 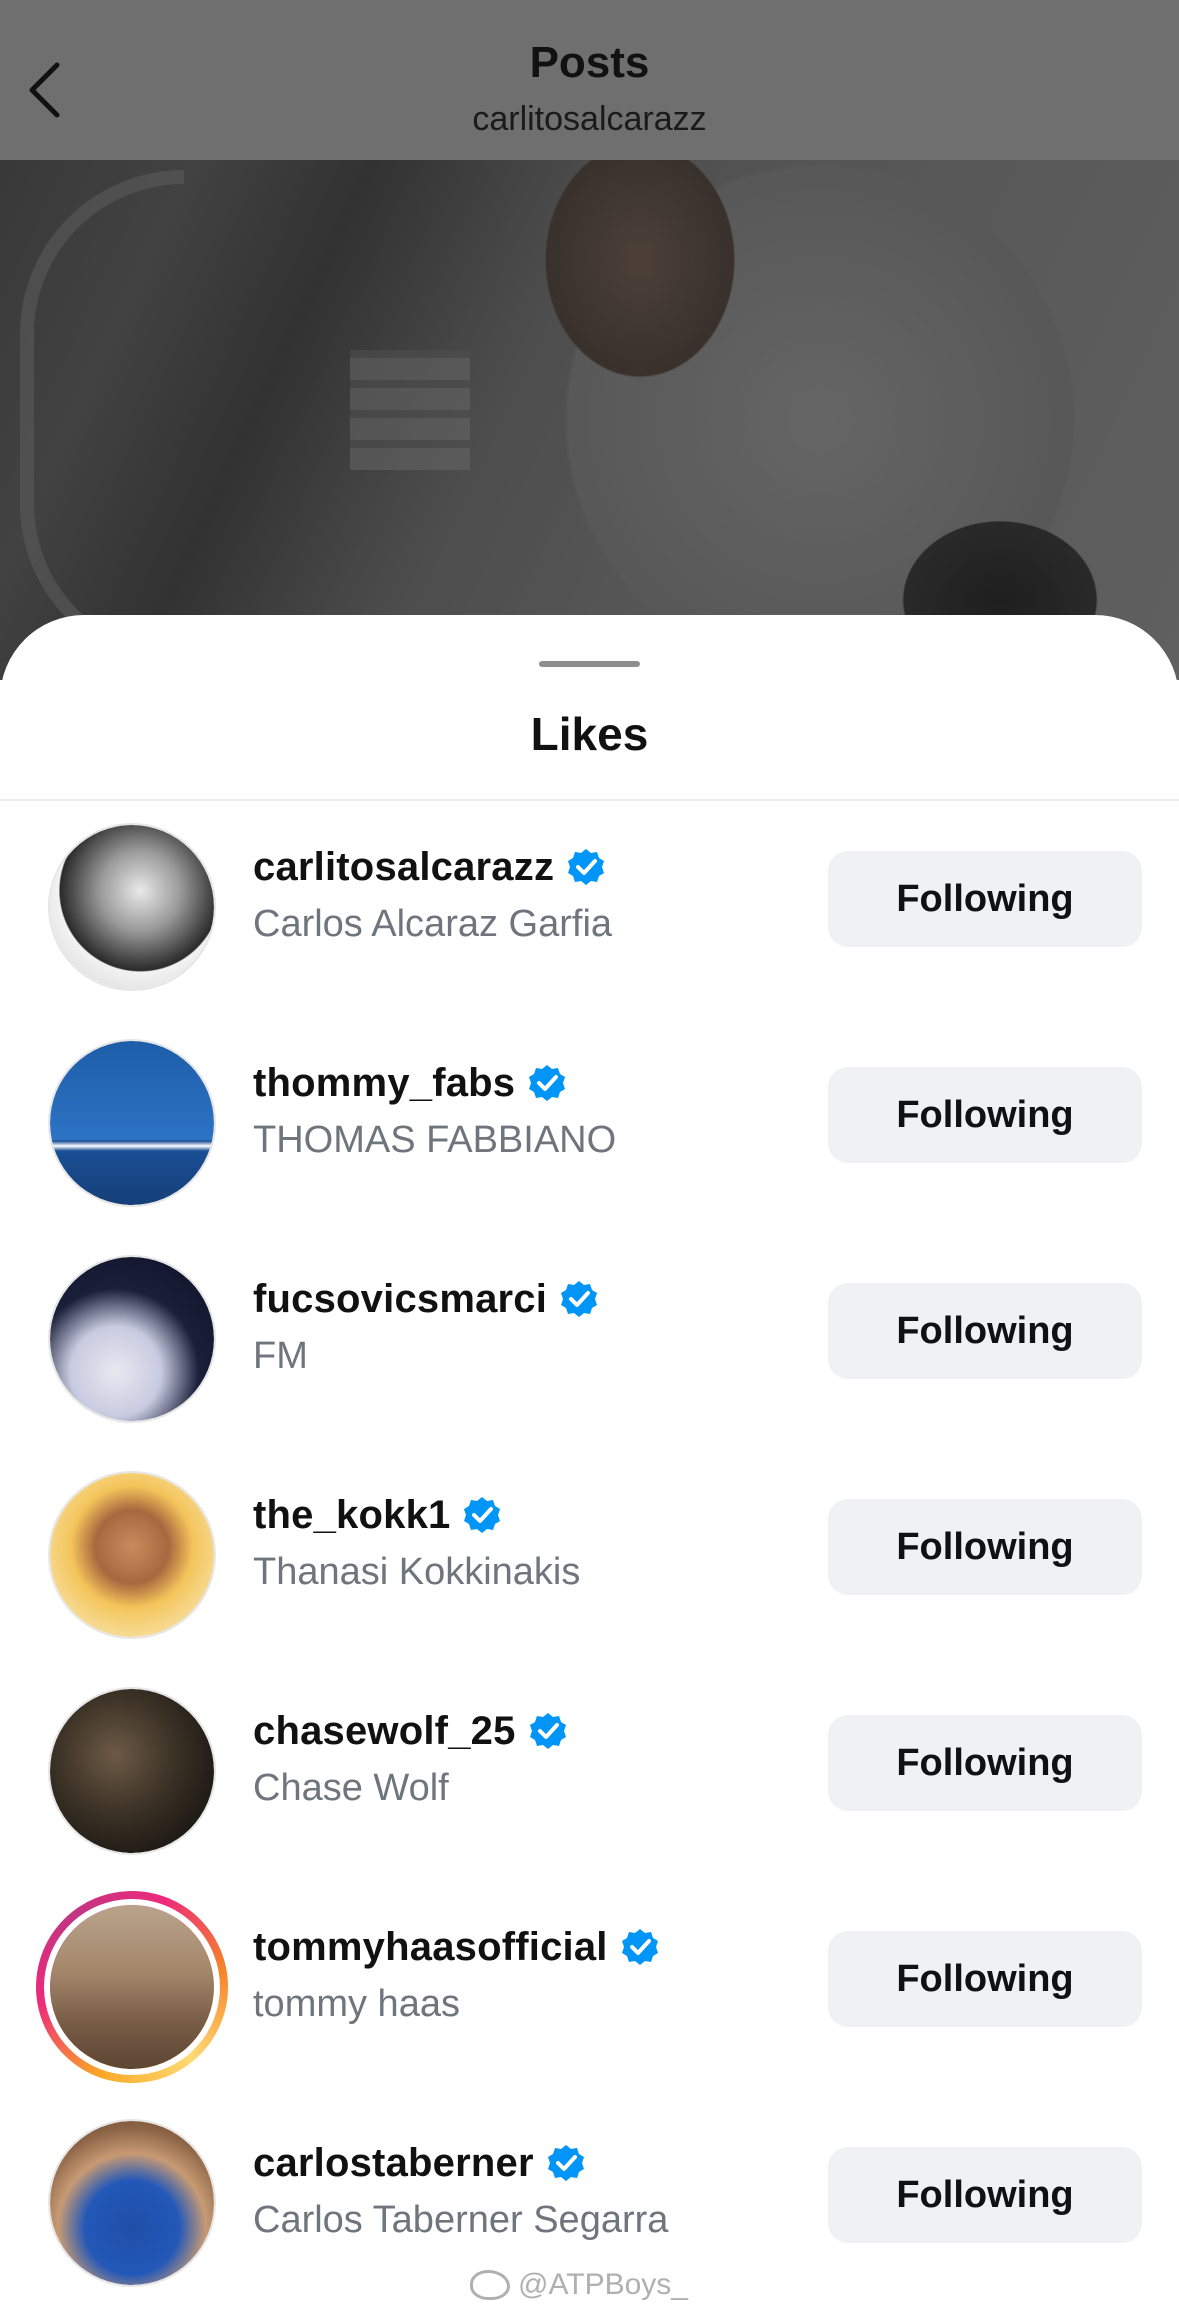 What do you see at coordinates (384, 1083) in the screenshot?
I see `username: thommy_fabs` at bounding box center [384, 1083].